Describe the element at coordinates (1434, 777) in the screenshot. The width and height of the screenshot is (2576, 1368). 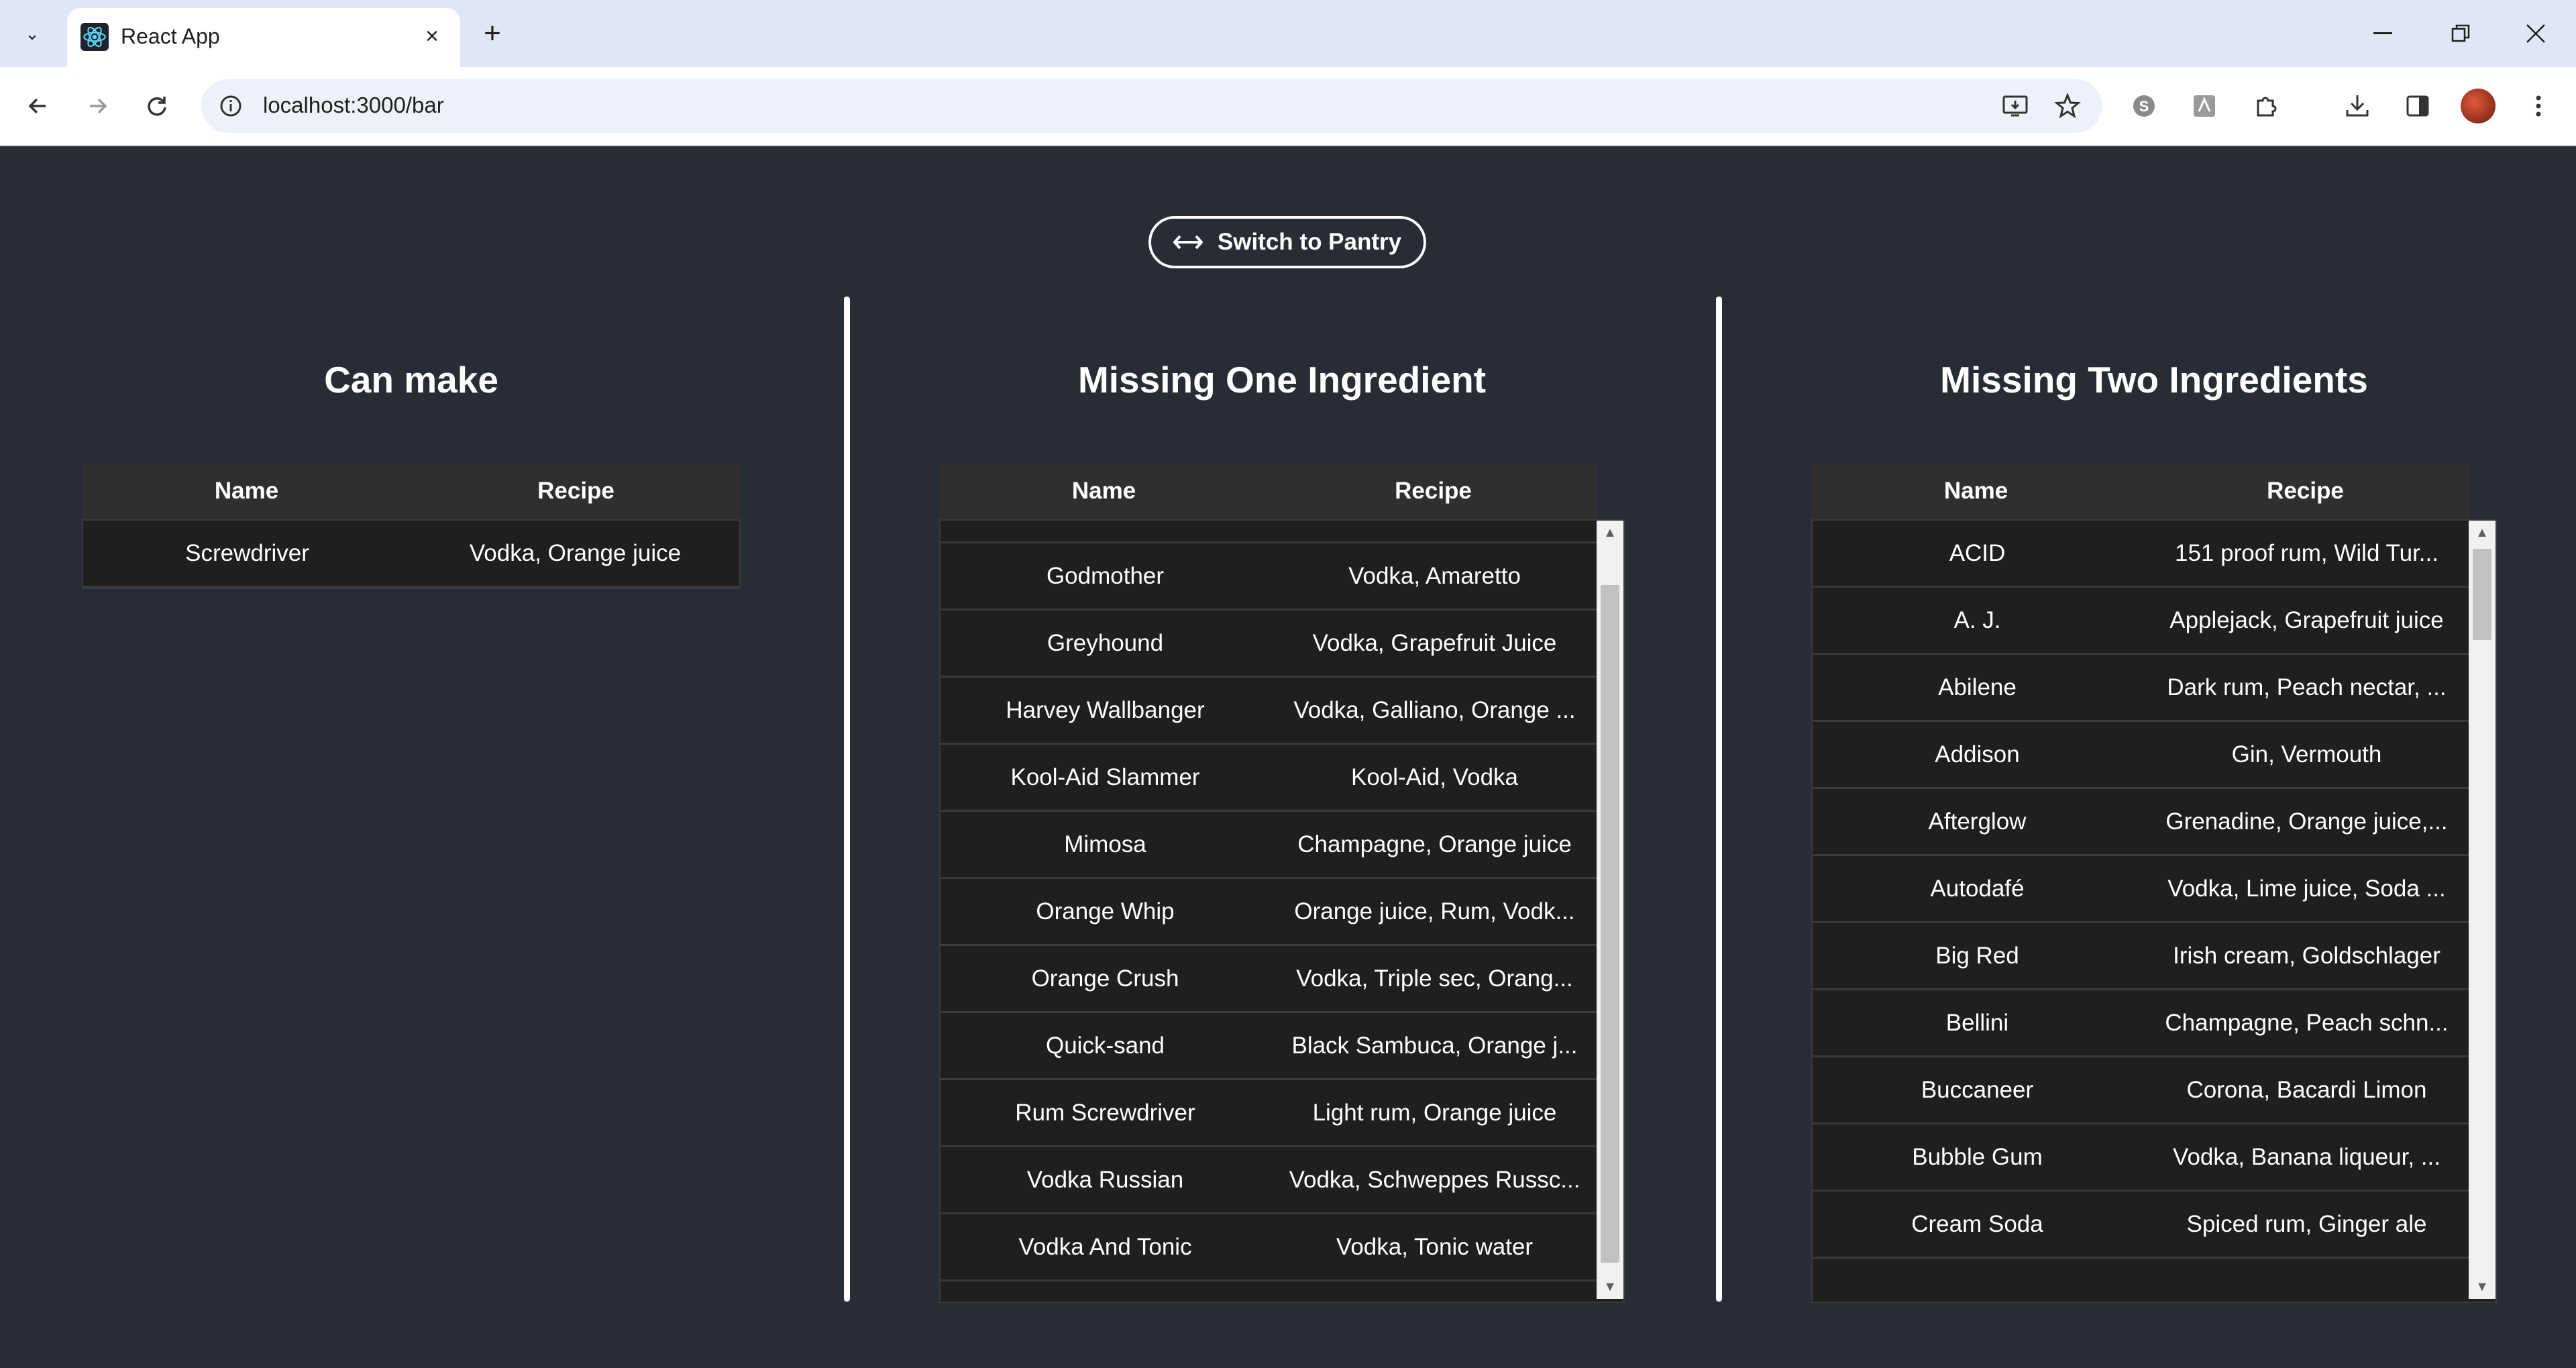
I see `cocktail-recipe: Kool-Aid, Vodka` at that location.